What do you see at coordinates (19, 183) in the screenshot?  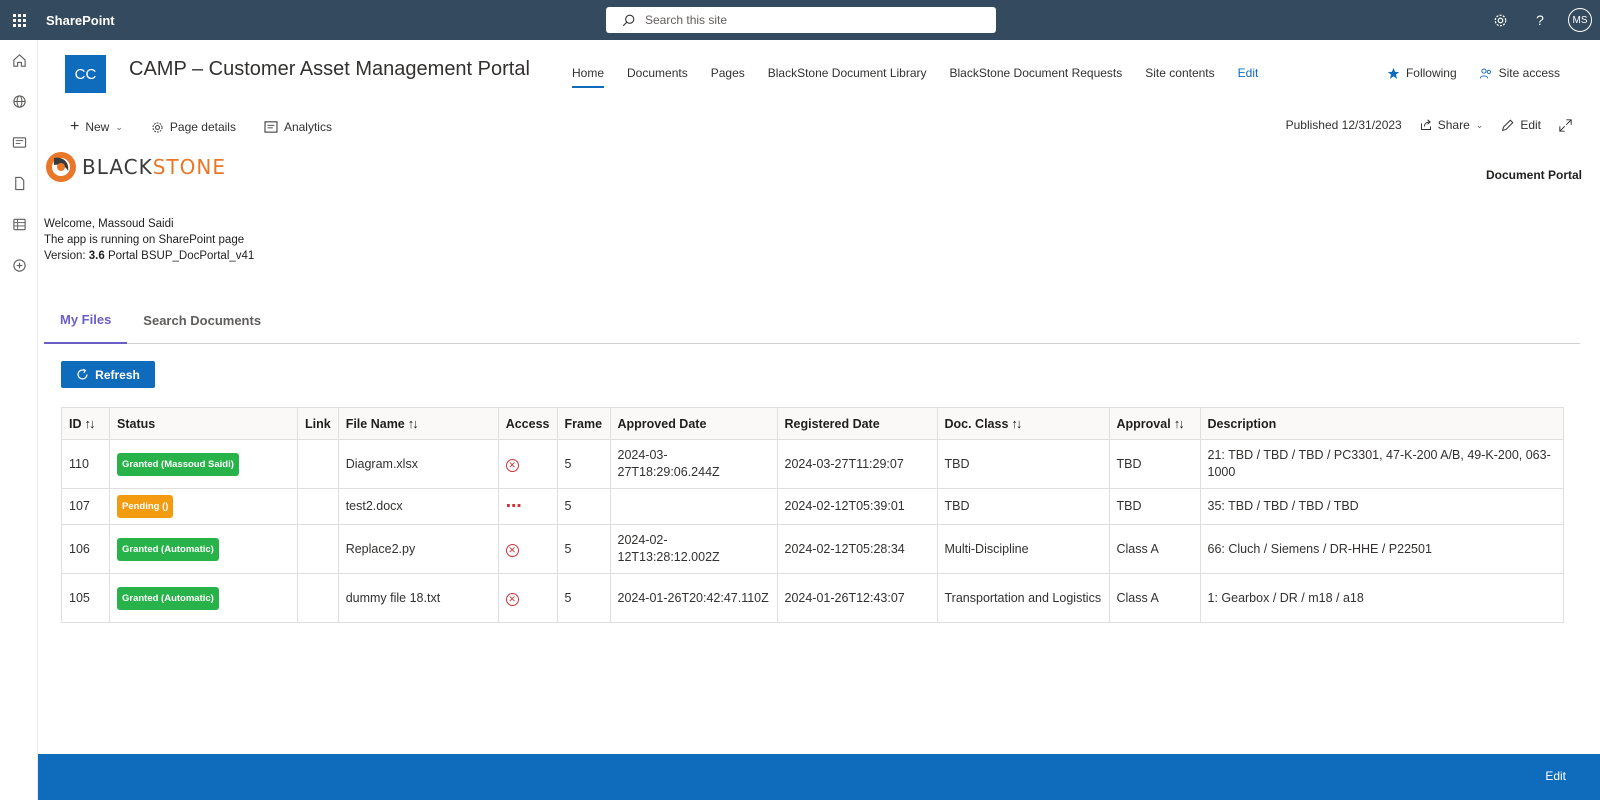 I see `file-icon` at bounding box center [19, 183].